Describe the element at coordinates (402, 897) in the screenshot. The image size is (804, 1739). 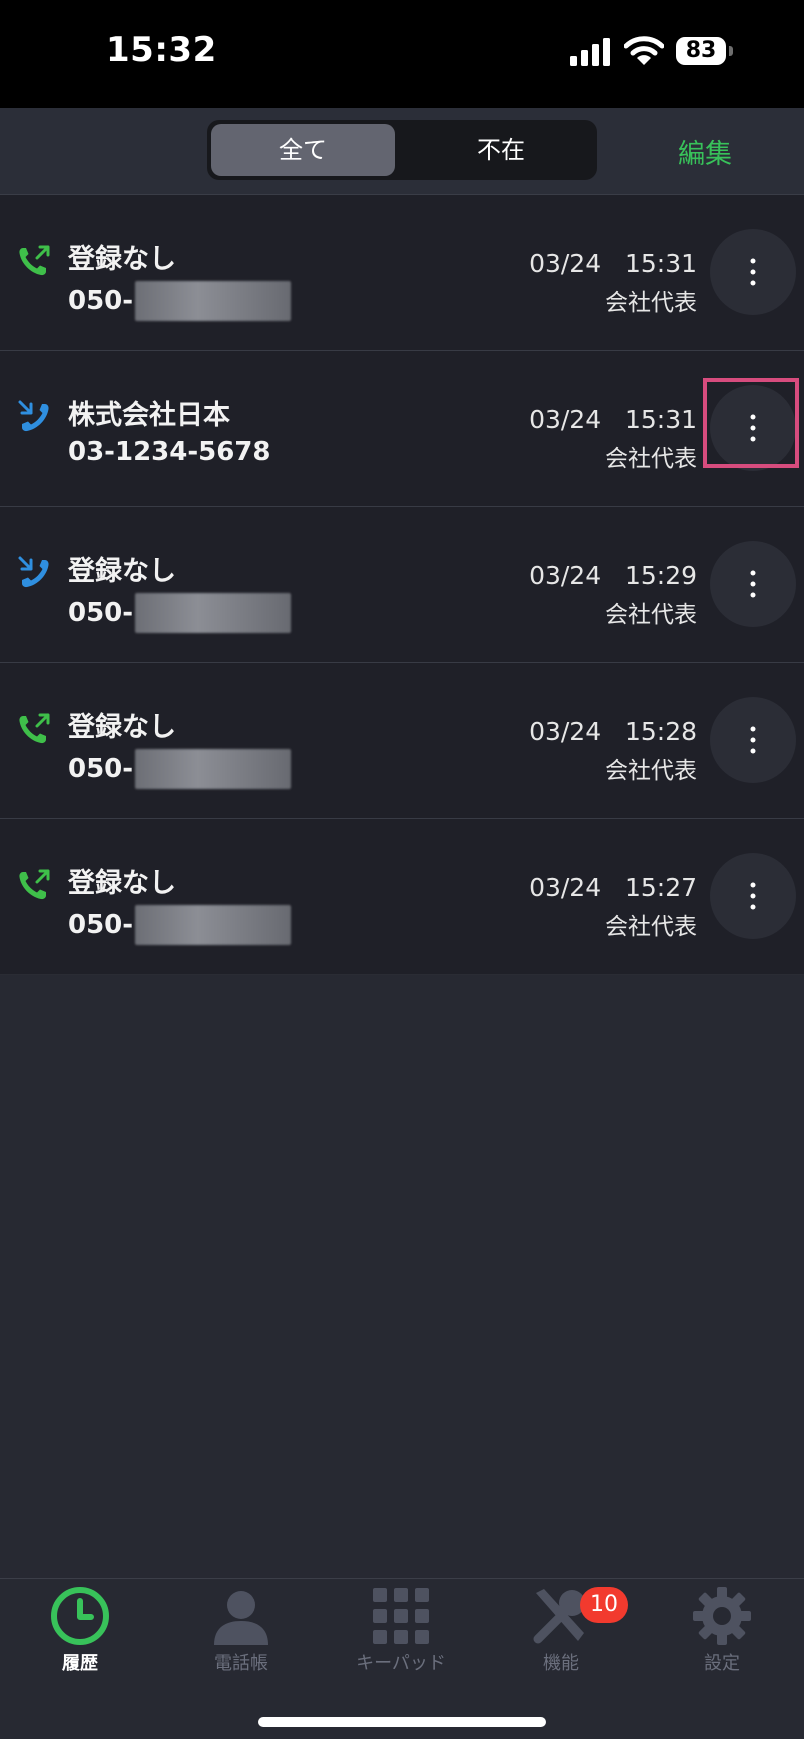
I see `call-row: 登録なし 050- 03/24 15:27 会社代表` at that location.